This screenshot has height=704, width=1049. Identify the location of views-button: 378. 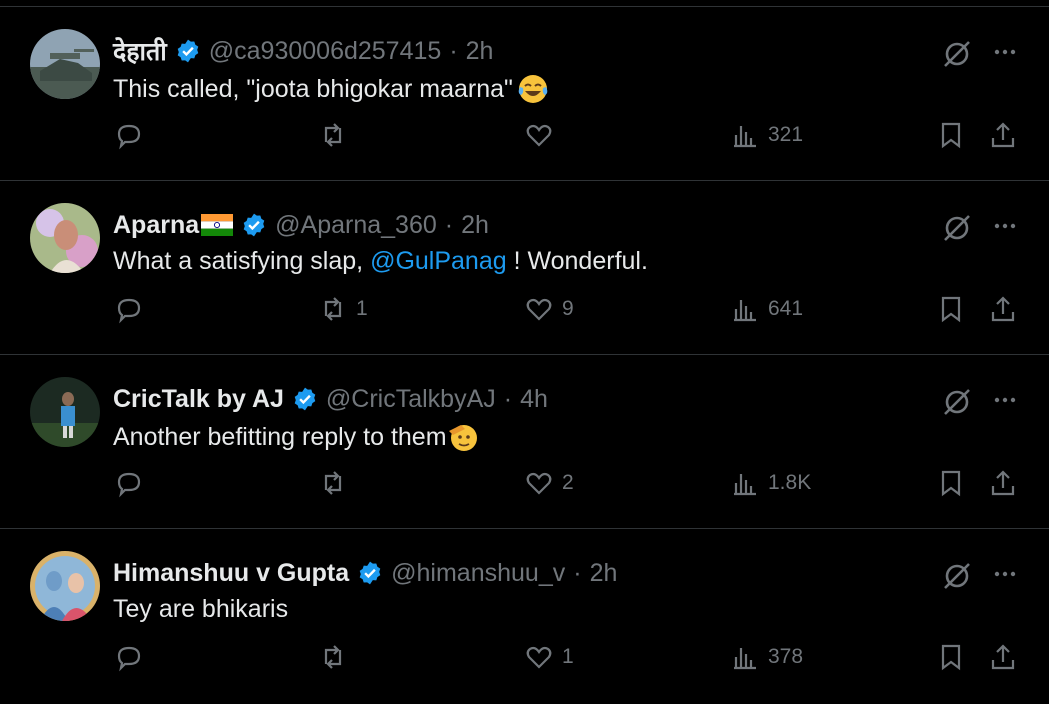
(766, 657).